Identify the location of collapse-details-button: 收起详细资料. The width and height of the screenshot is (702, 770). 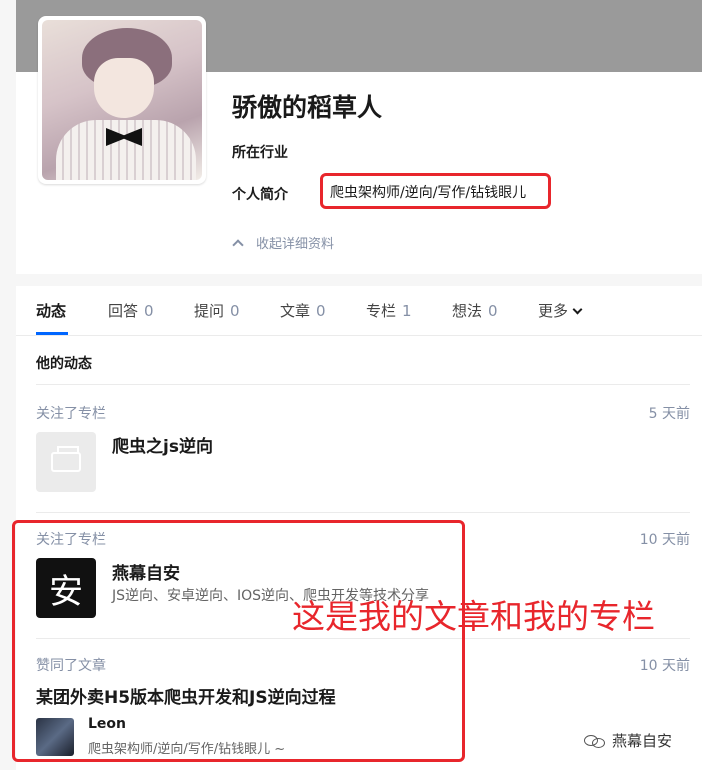
(283, 242).